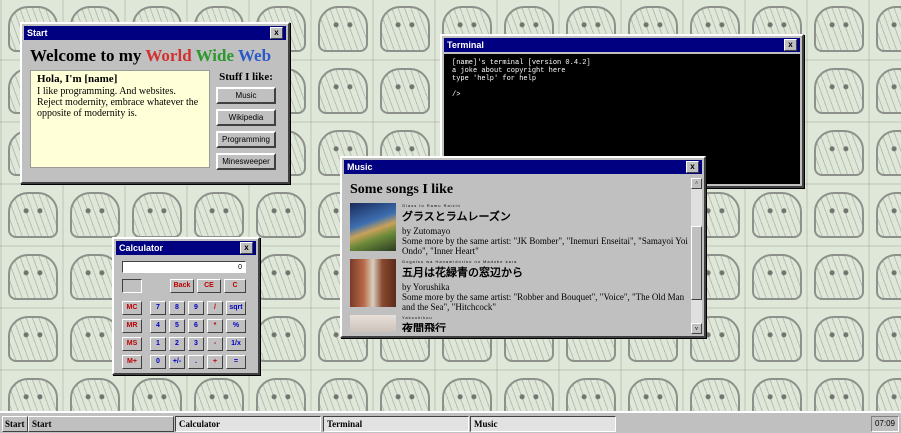  What do you see at coordinates (215, 308) in the screenshot?
I see `calculator-key: /` at bounding box center [215, 308].